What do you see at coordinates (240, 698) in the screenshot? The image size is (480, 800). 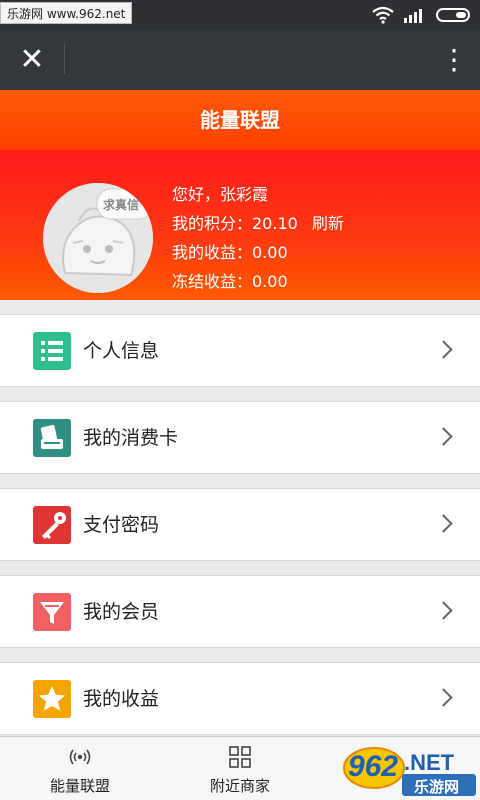 I see `menu-item-my-earnings: 我的收益` at bounding box center [240, 698].